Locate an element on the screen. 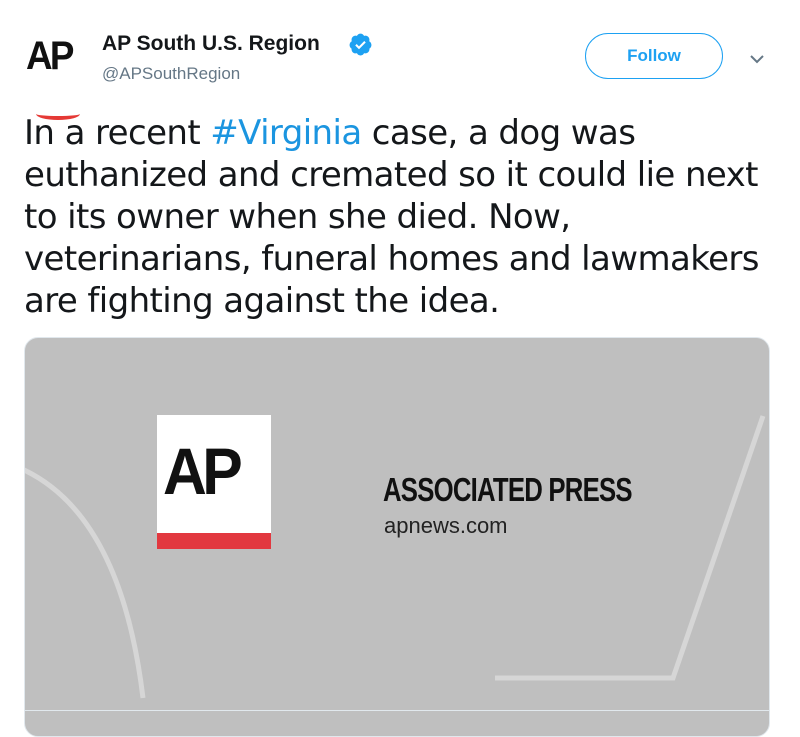 This screenshot has height=737, width=800. card-logo-text: AP is located at coordinates (203, 471).